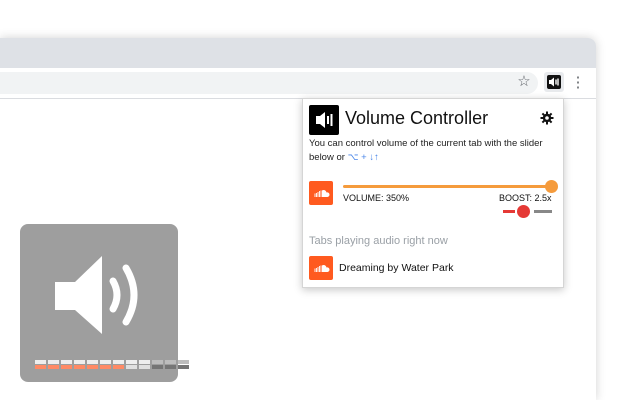  I want to click on volume-controller-extension-button, so click(554, 82).